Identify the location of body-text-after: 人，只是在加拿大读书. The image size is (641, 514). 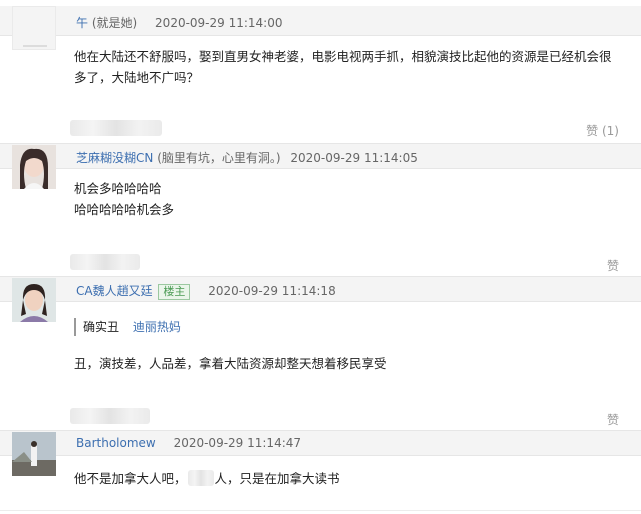
(277, 478).